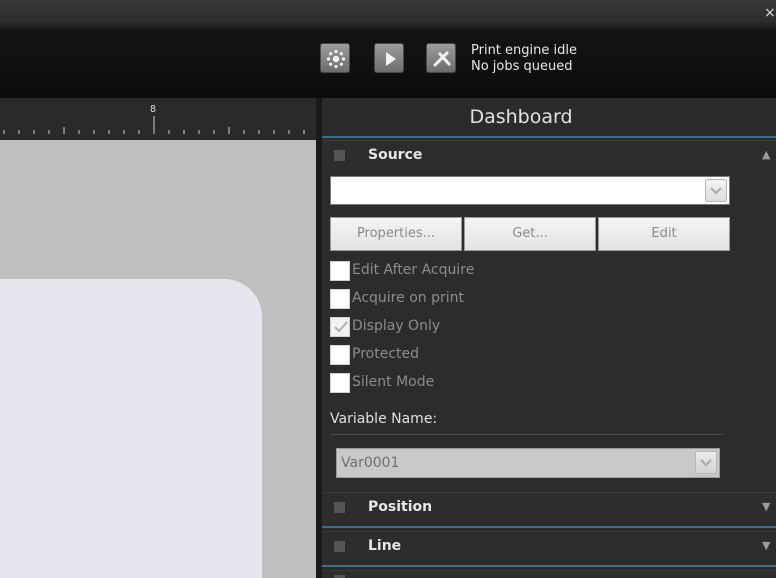 The width and height of the screenshot is (776, 578). What do you see at coordinates (154, 125) in the screenshot?
I see `ruler-ticks` at bounding box center [154, 125].